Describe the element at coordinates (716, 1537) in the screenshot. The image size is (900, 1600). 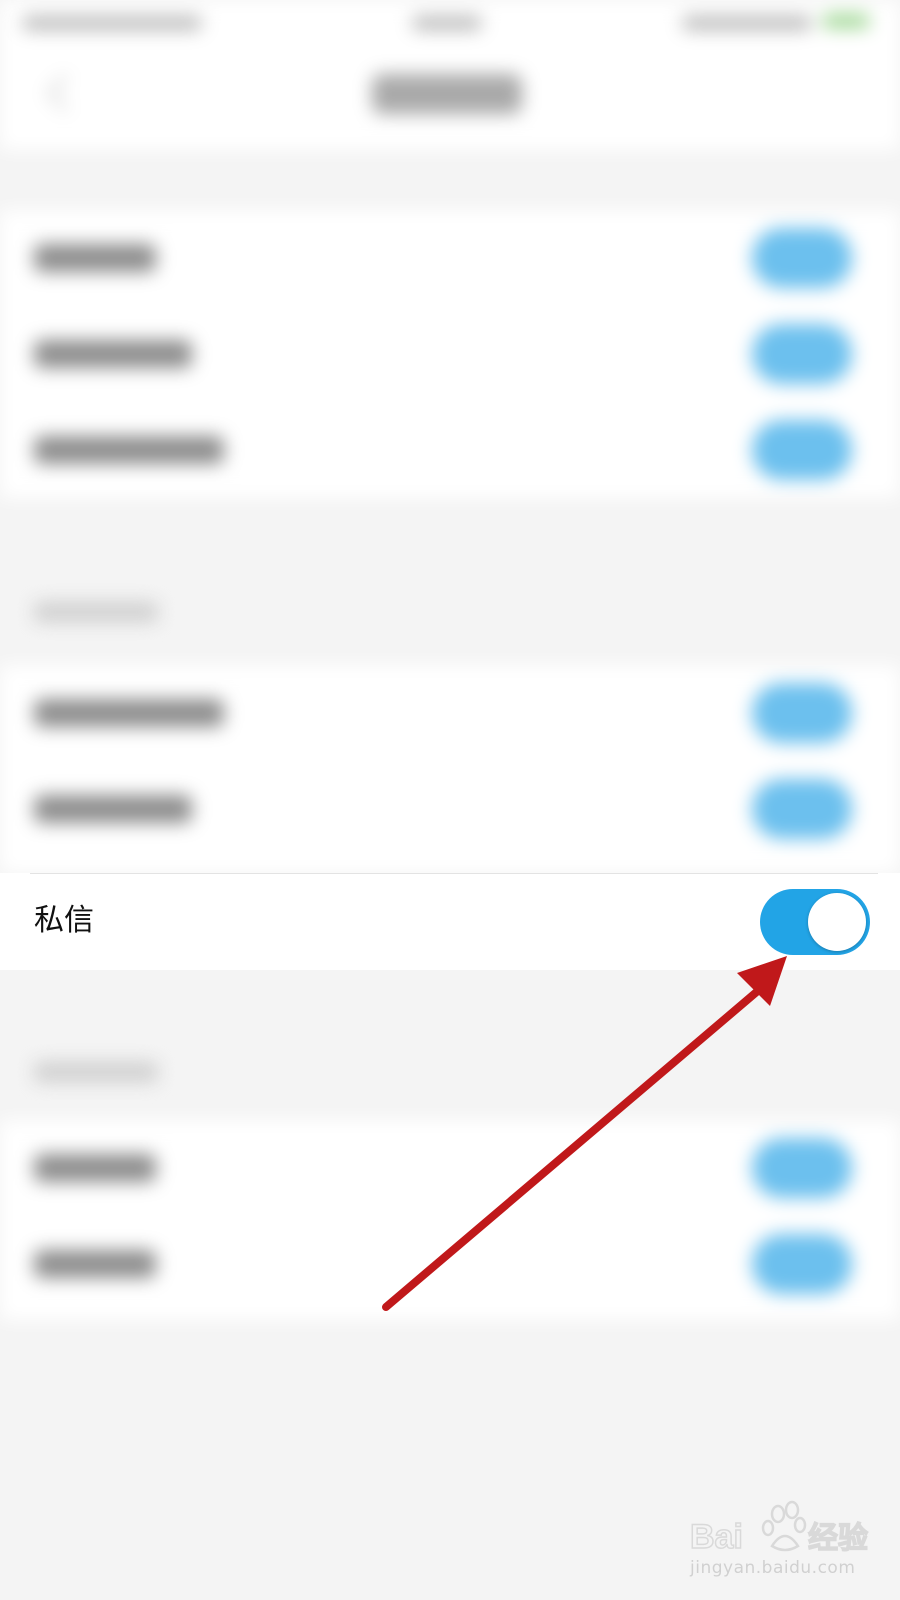
I see `svg-text: Bai` at that location.